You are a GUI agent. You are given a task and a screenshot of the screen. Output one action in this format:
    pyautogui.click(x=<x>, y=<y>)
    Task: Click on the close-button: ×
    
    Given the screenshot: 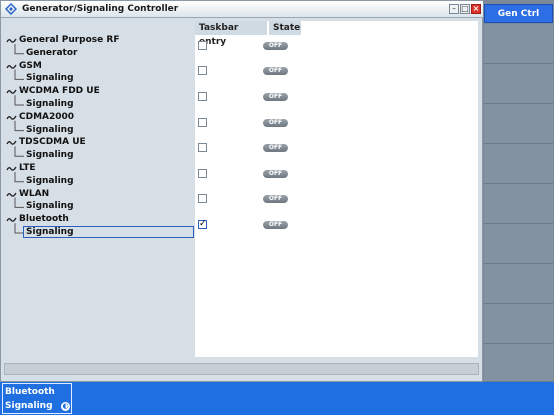 What is the action you would take?
    pyautogui.click(x=476, y=9)
    